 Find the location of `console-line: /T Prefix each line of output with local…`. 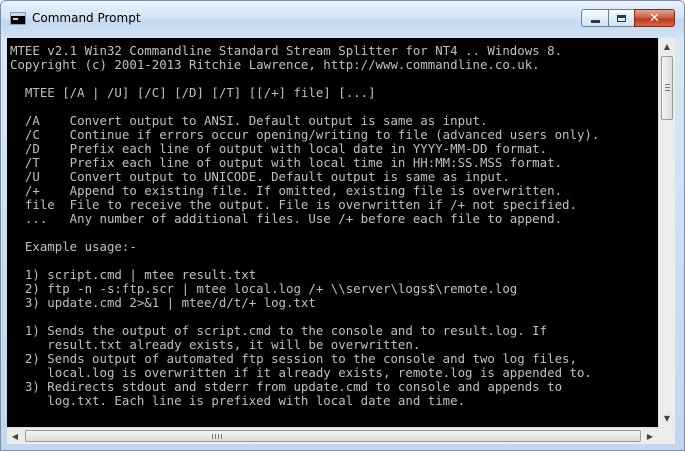

console-line: /T Prefix each line of output with local… is located at coordinates (286, 162).